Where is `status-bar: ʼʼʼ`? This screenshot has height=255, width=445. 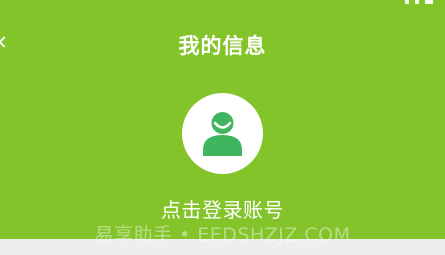
status-bar: ʼʼʼ is located at coordinates (222, 4).